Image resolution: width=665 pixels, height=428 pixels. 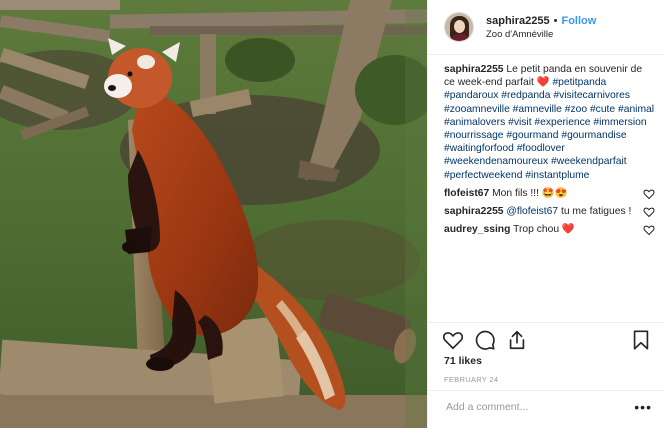 What do you see at coordinates (518, 21) in the screenshot?
I see `author-username: saphira2255` at bounding box center [518, 21].